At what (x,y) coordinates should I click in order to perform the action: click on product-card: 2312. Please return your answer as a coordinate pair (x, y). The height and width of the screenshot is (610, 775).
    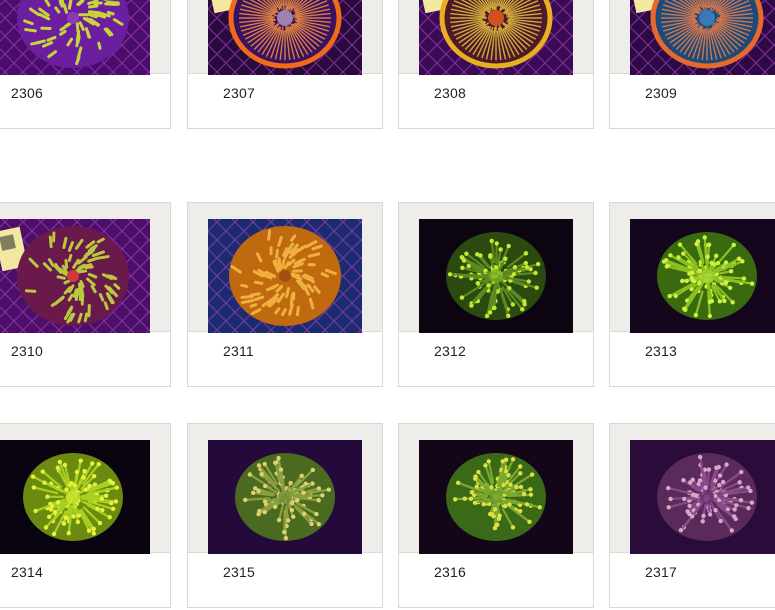
    Looking at the image, I should click on (496, 294).